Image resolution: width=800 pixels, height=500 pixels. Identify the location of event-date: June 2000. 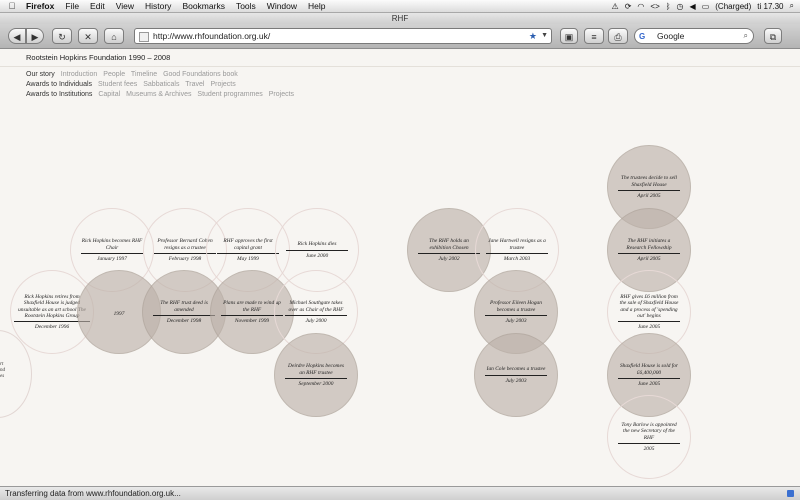
(317, 255).